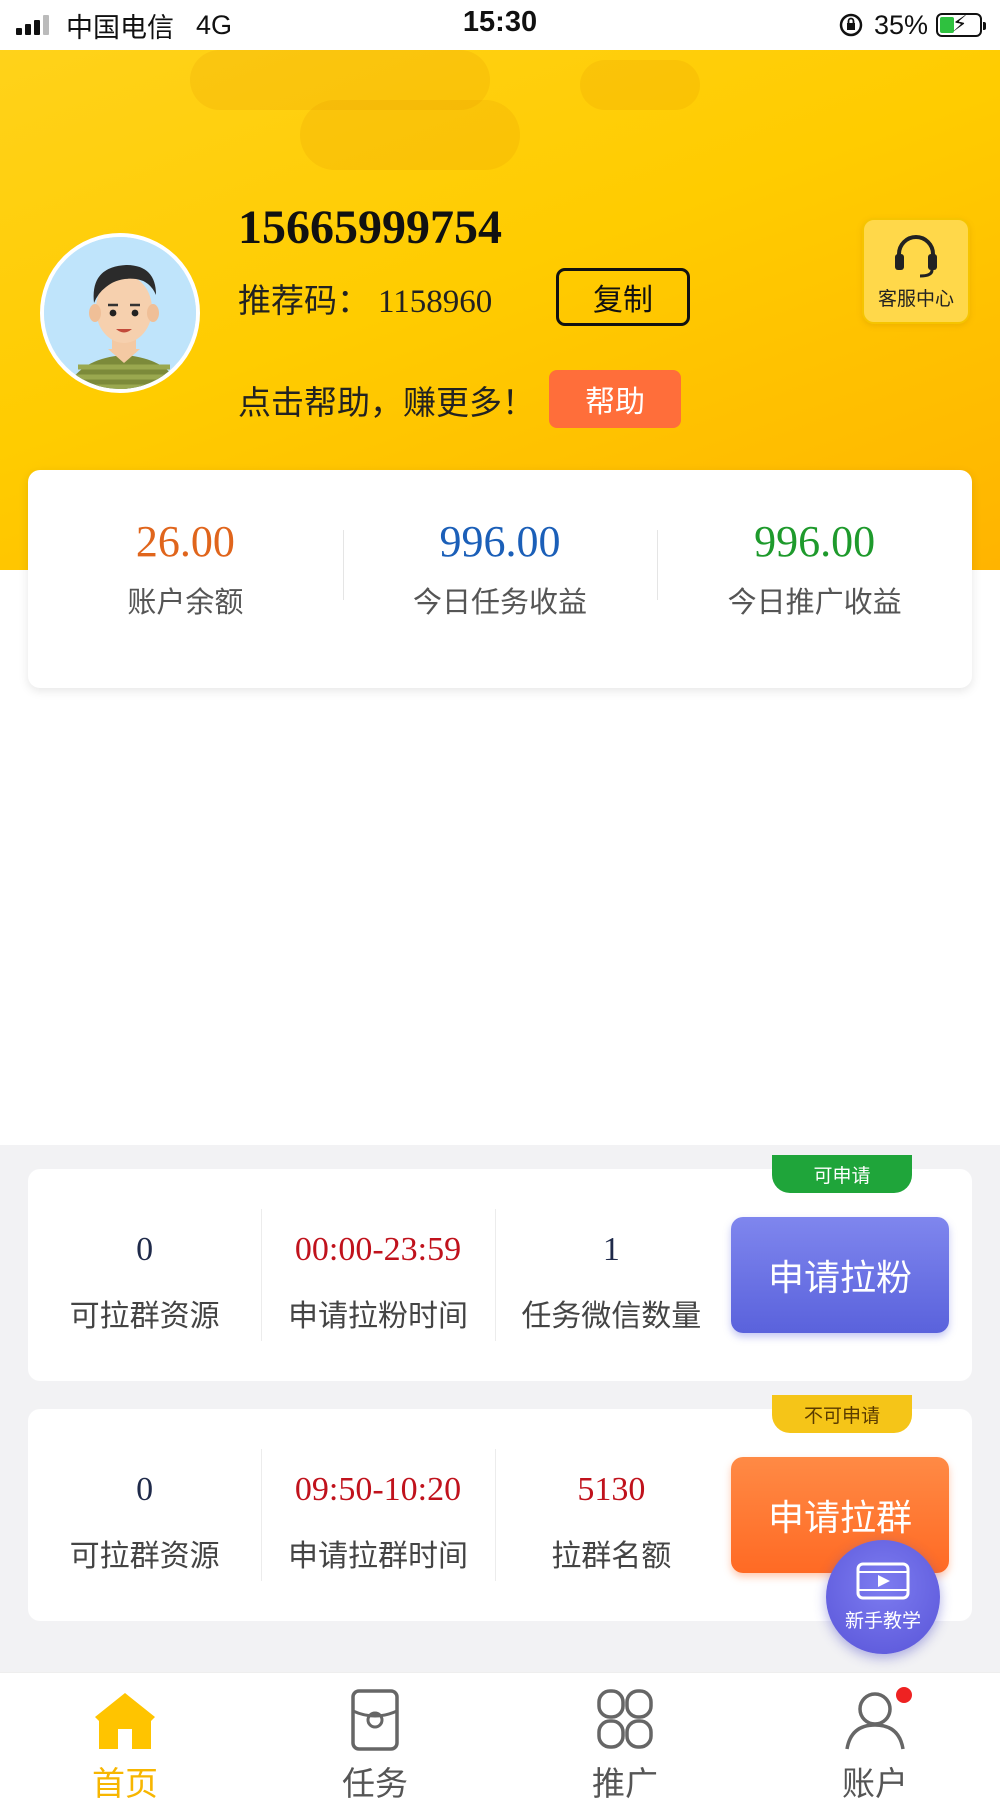 The width and height of the screenshot is (1000, 1818). I want to click on tutorial-float-button: 新手教学, so click(883, 1597).